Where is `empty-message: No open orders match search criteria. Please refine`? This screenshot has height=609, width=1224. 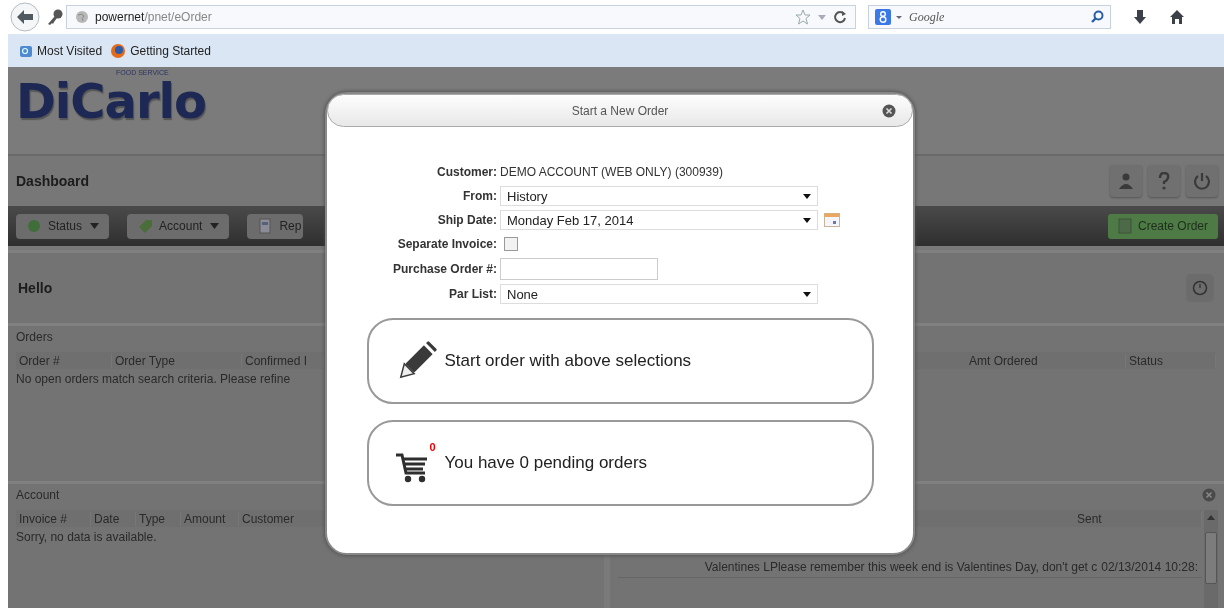 empty-message: No open orders match search criteria. Please refine is located at coordinates (154, 378).